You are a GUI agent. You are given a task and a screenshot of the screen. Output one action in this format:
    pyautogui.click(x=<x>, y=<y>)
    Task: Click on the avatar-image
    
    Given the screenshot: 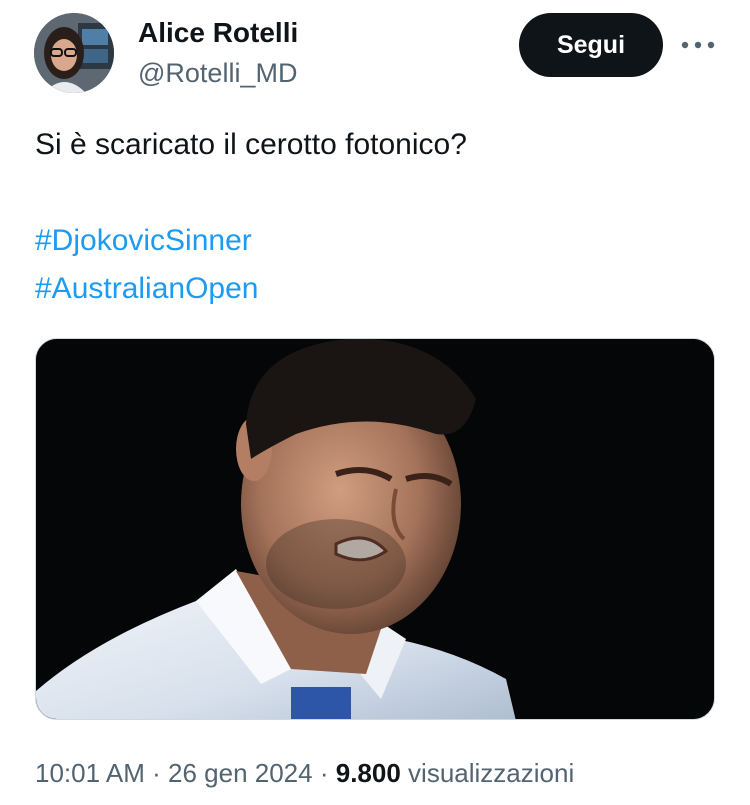 What is the action you would take?
    pyautogui.click(x=74, y=53)
    